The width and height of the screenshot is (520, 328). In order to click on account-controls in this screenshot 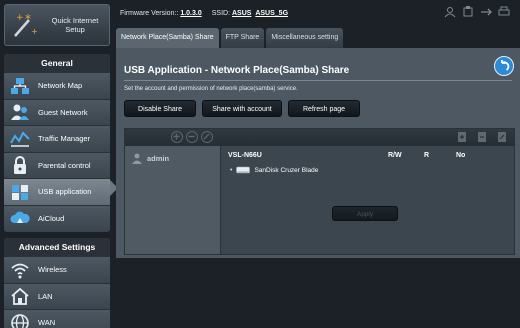, I will do `click(192, 137)`.